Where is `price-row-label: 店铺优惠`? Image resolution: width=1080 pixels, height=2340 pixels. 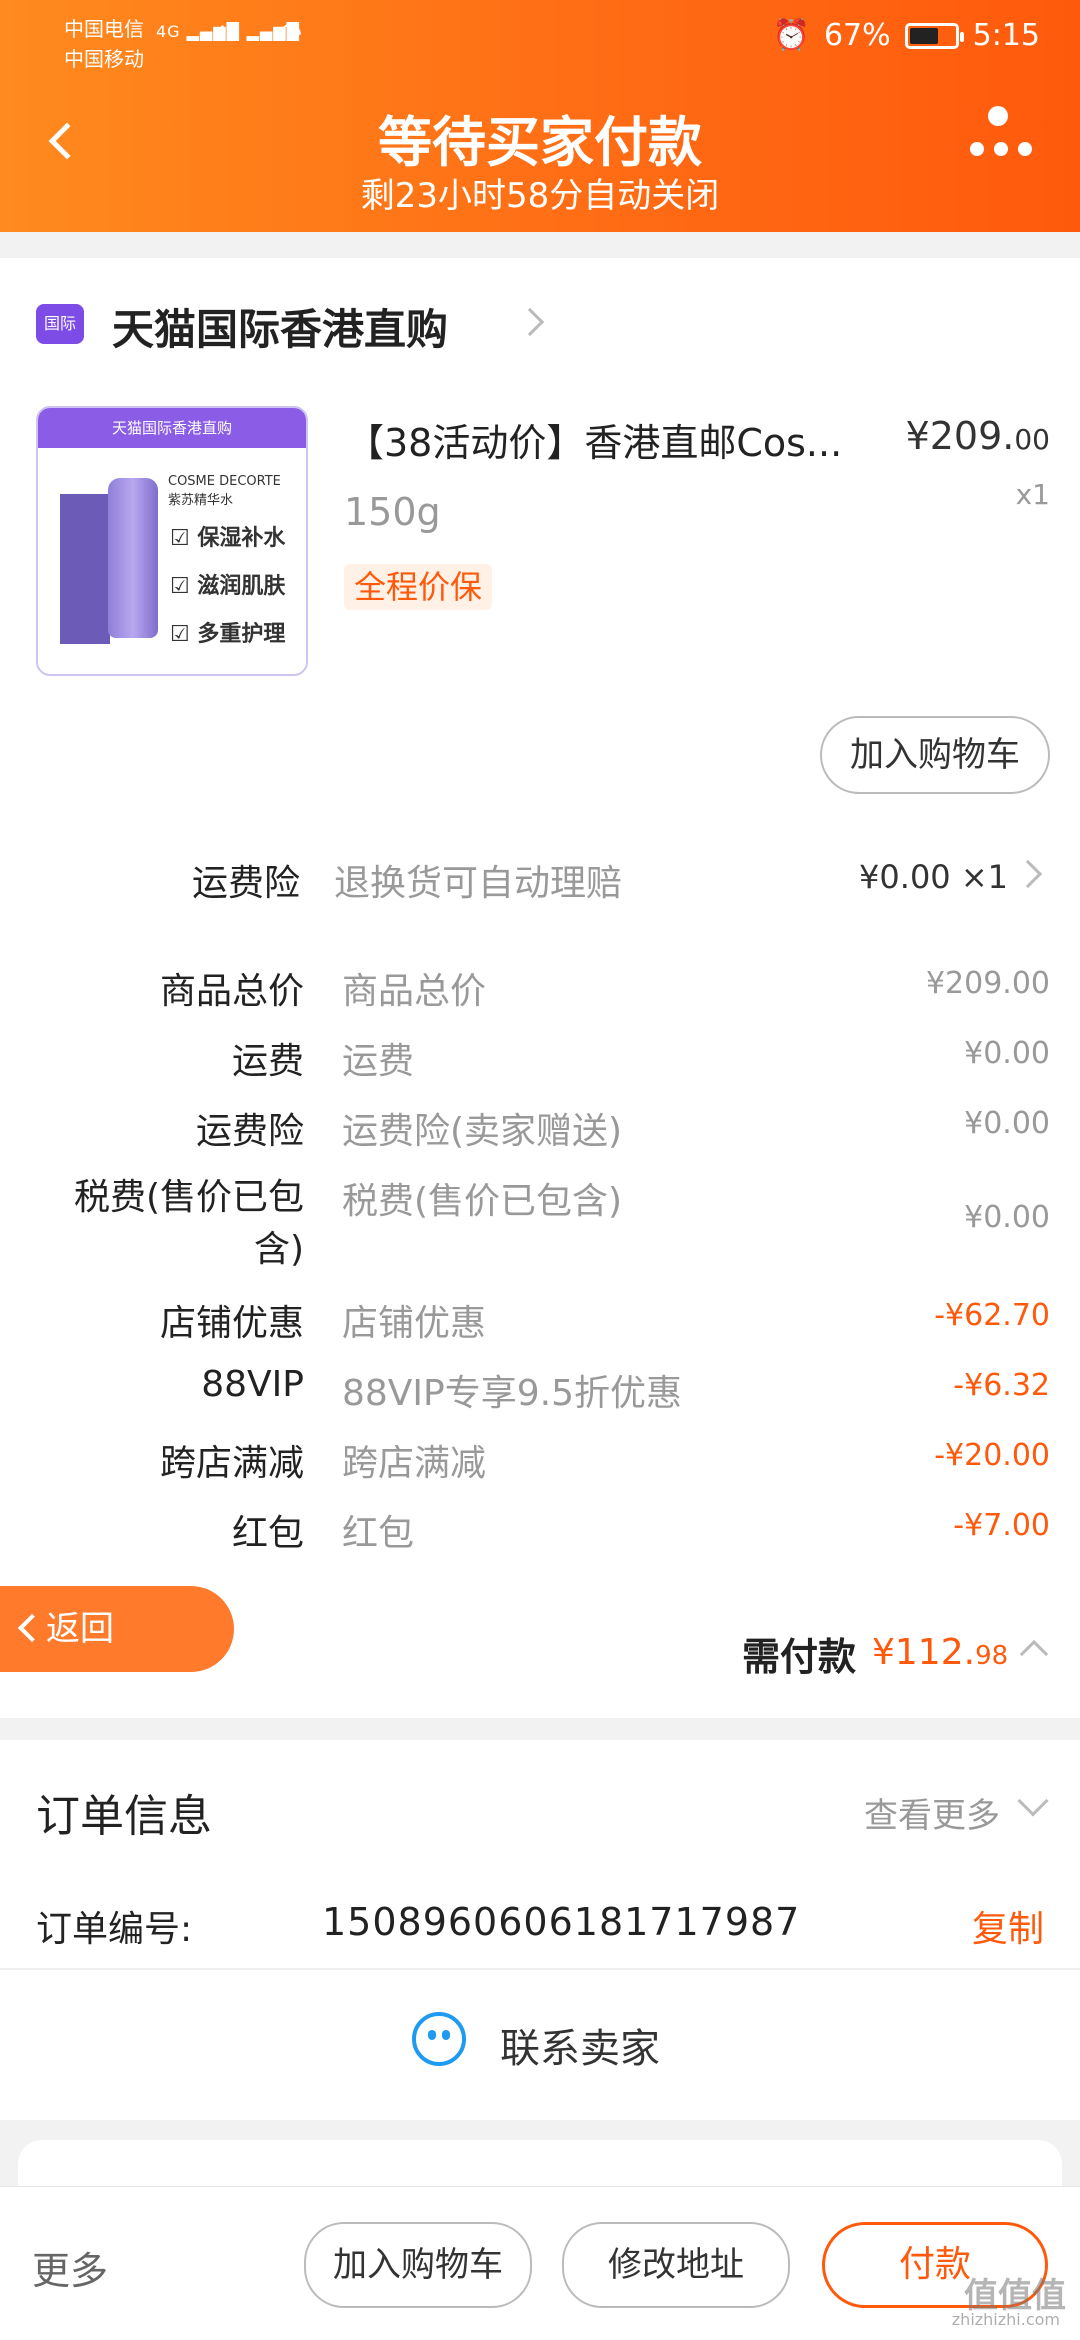 price-row-label: 店铺优惠 is located at coordinates (231, 1323).